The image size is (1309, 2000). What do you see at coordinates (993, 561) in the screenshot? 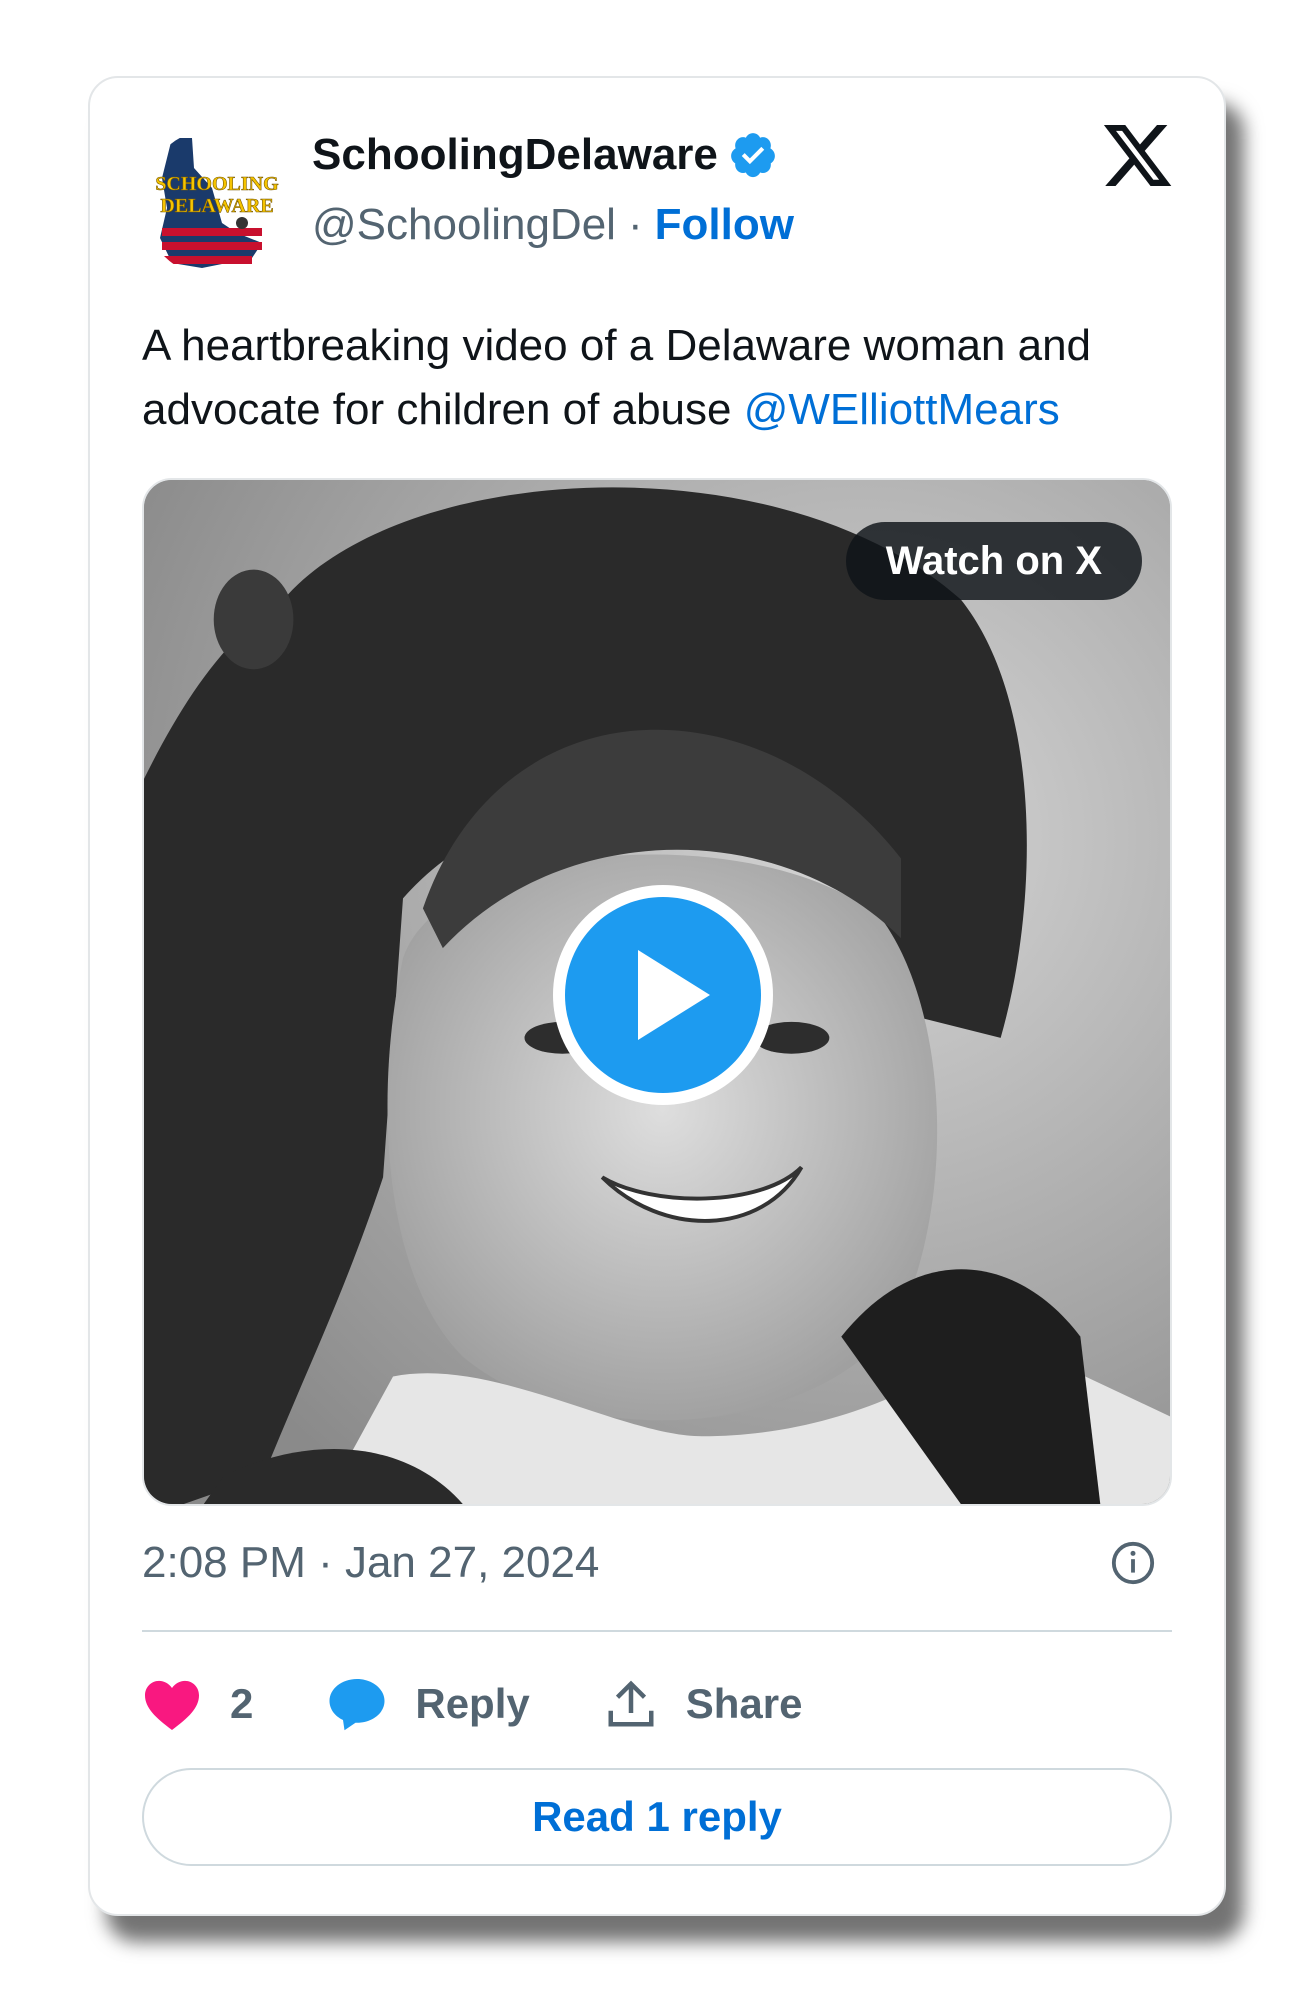
I see `watch-on-x-button: Watch on X` at bounding box center [993, 561].